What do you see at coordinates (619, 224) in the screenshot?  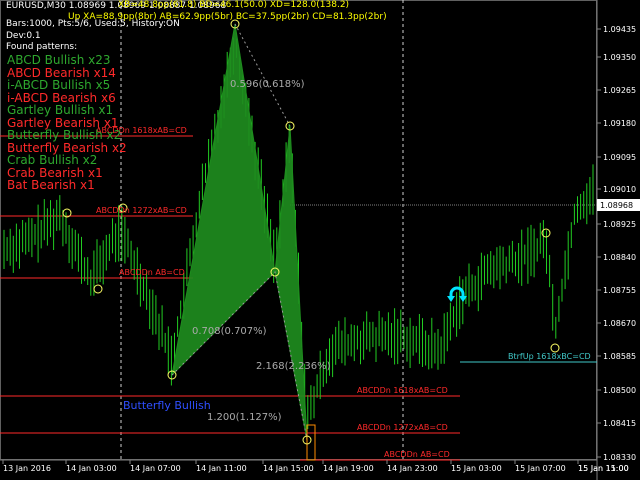 I see `price-tick-label: 1.08925` at bounding box center [619, 224].